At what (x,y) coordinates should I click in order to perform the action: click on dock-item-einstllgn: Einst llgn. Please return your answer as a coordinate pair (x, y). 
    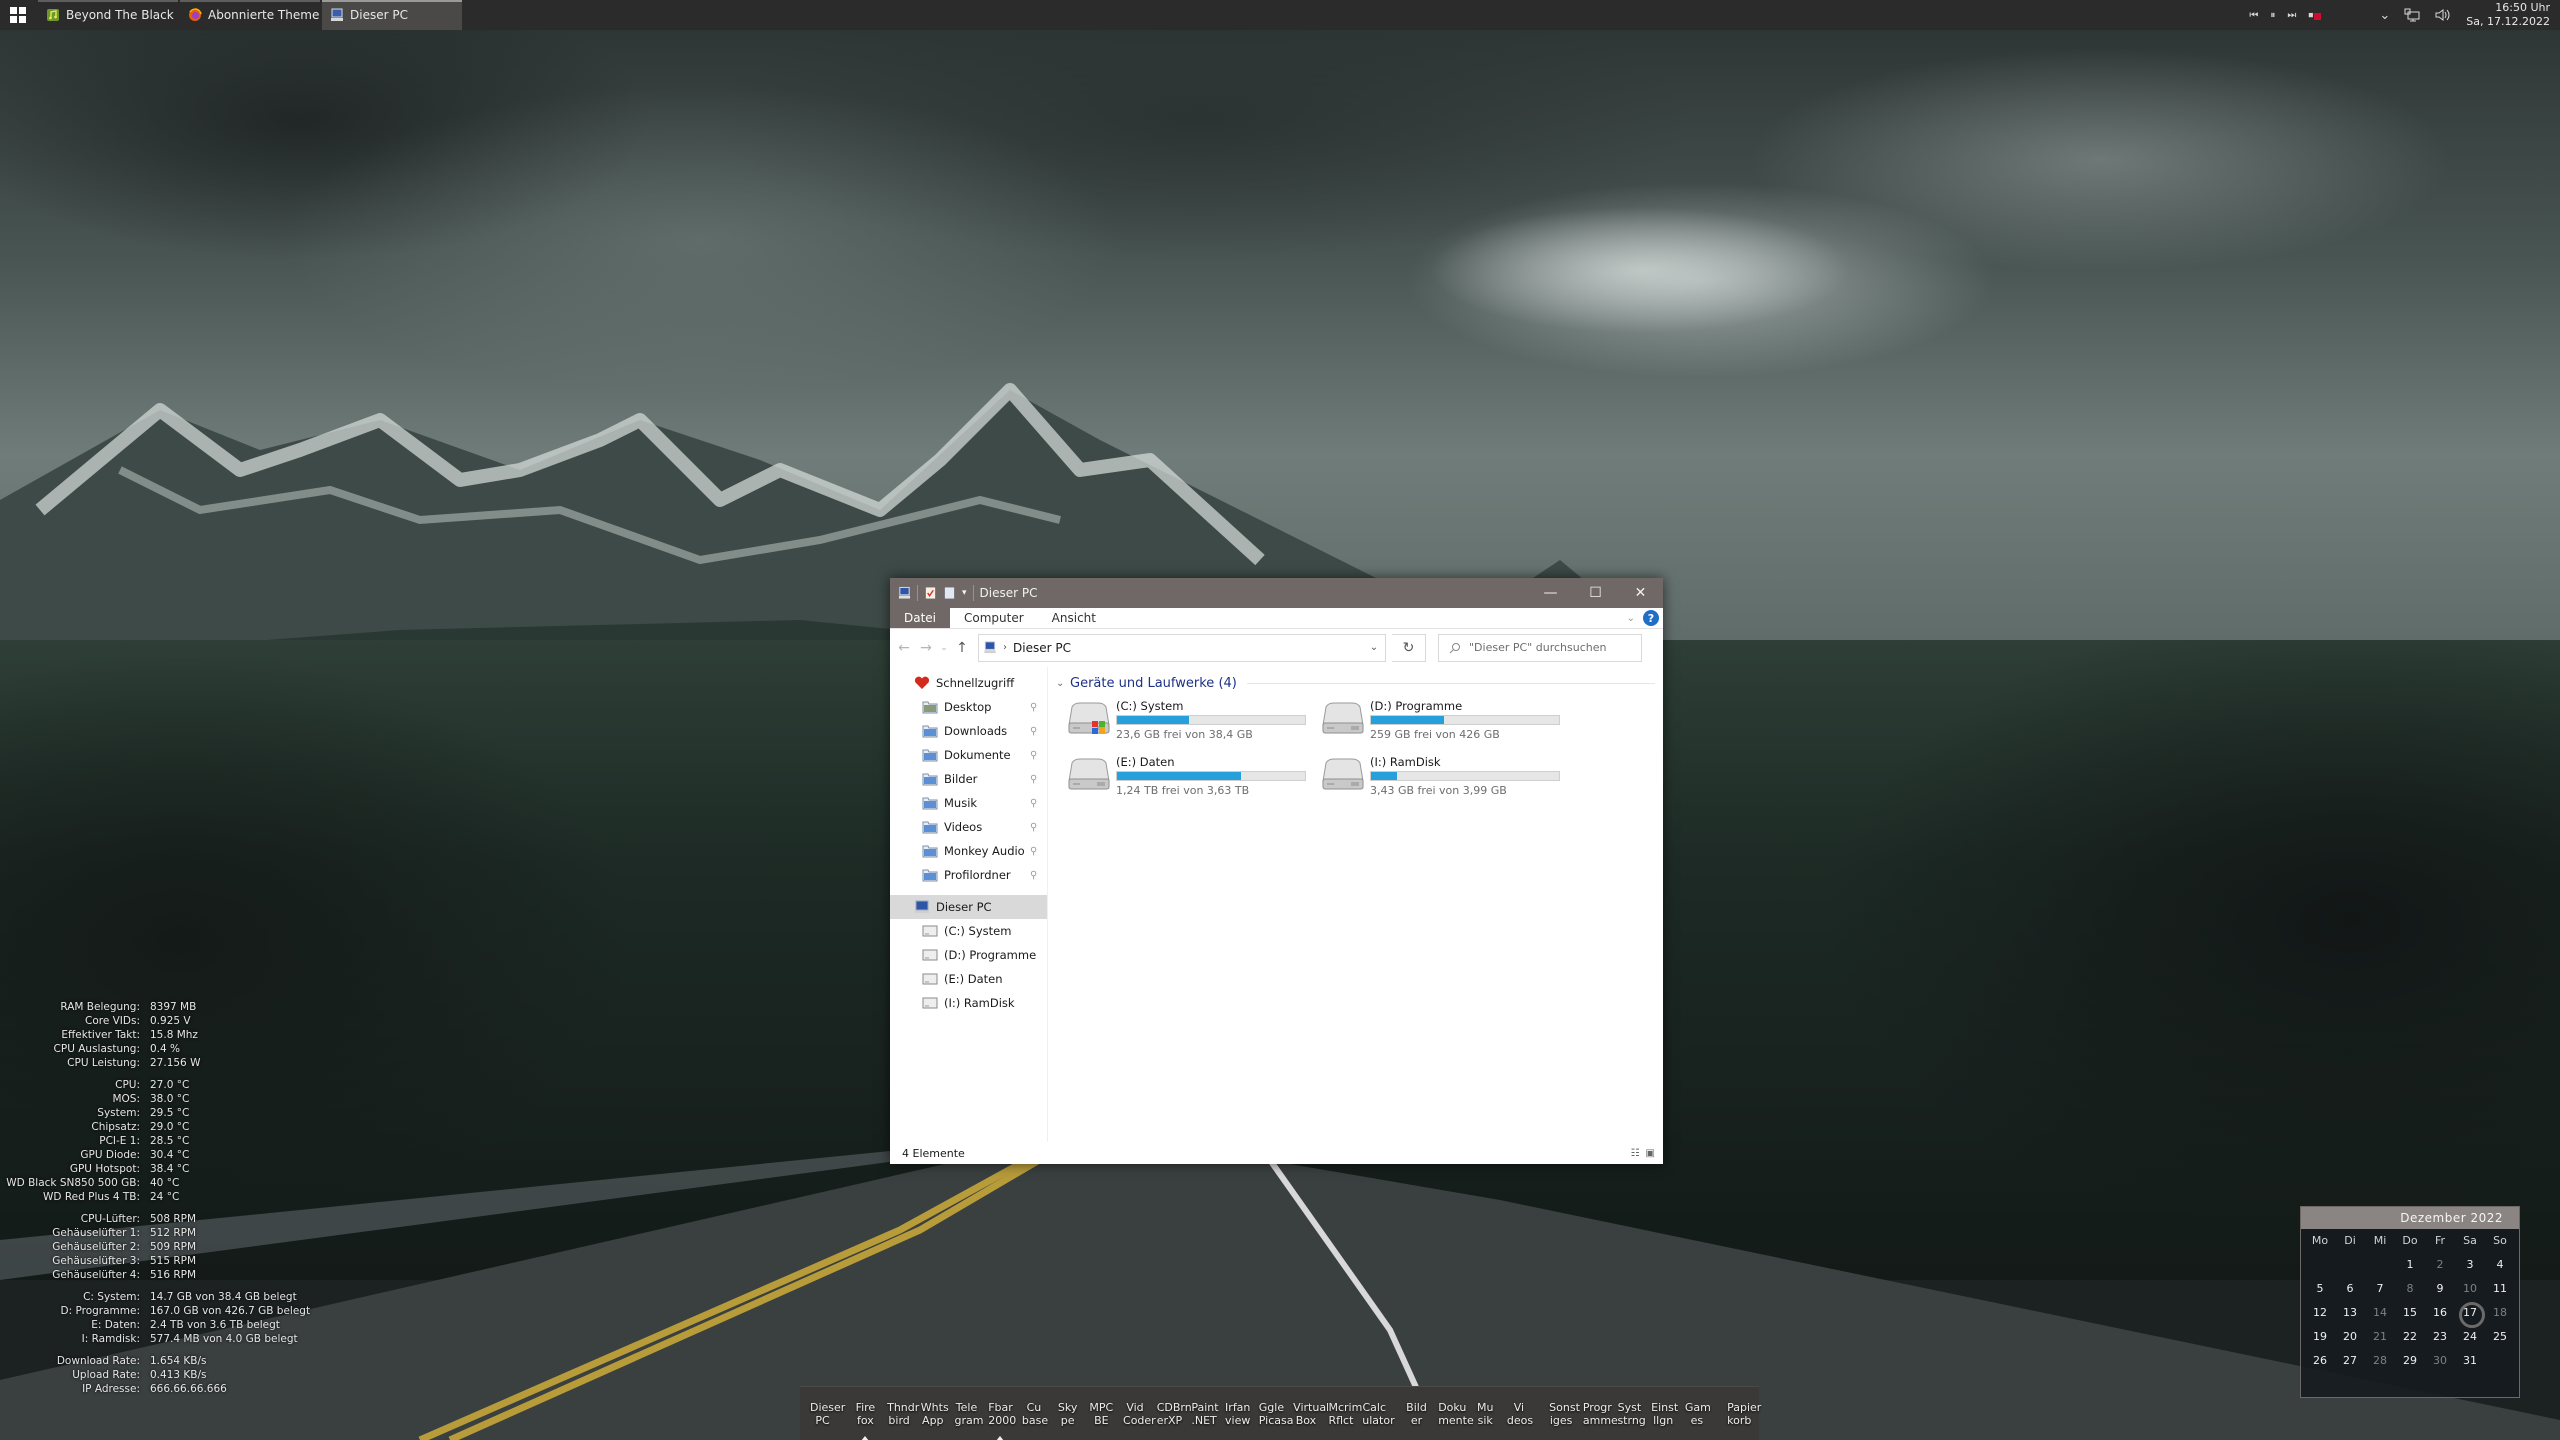
    Looking at the image, I should click on (1663, 1414).